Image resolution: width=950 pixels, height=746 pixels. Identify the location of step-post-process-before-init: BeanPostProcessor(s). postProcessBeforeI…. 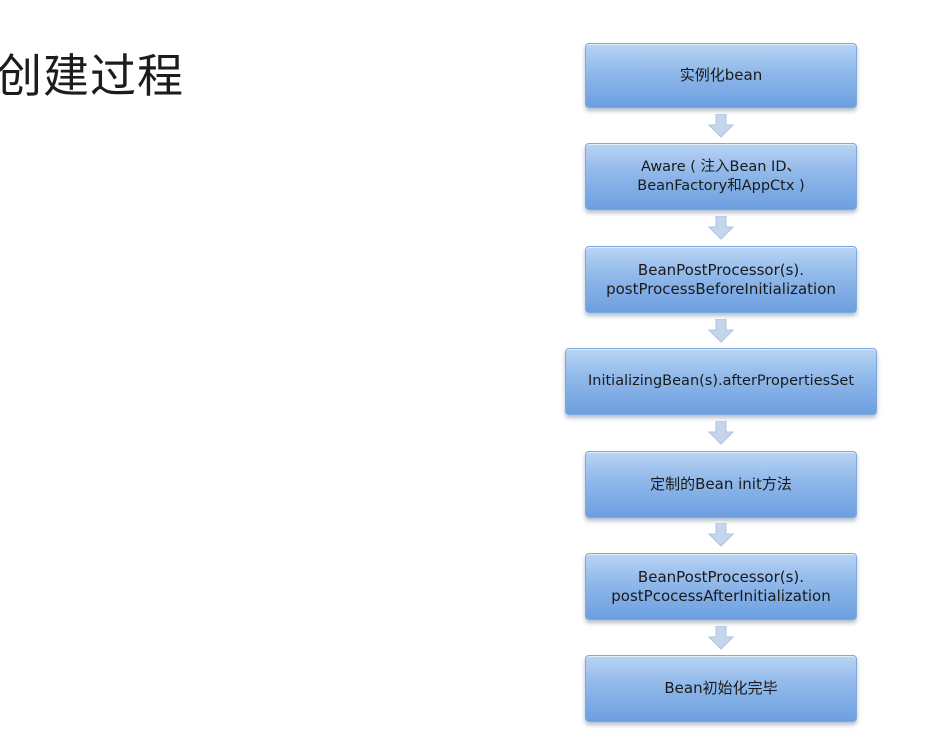
(721, 279).